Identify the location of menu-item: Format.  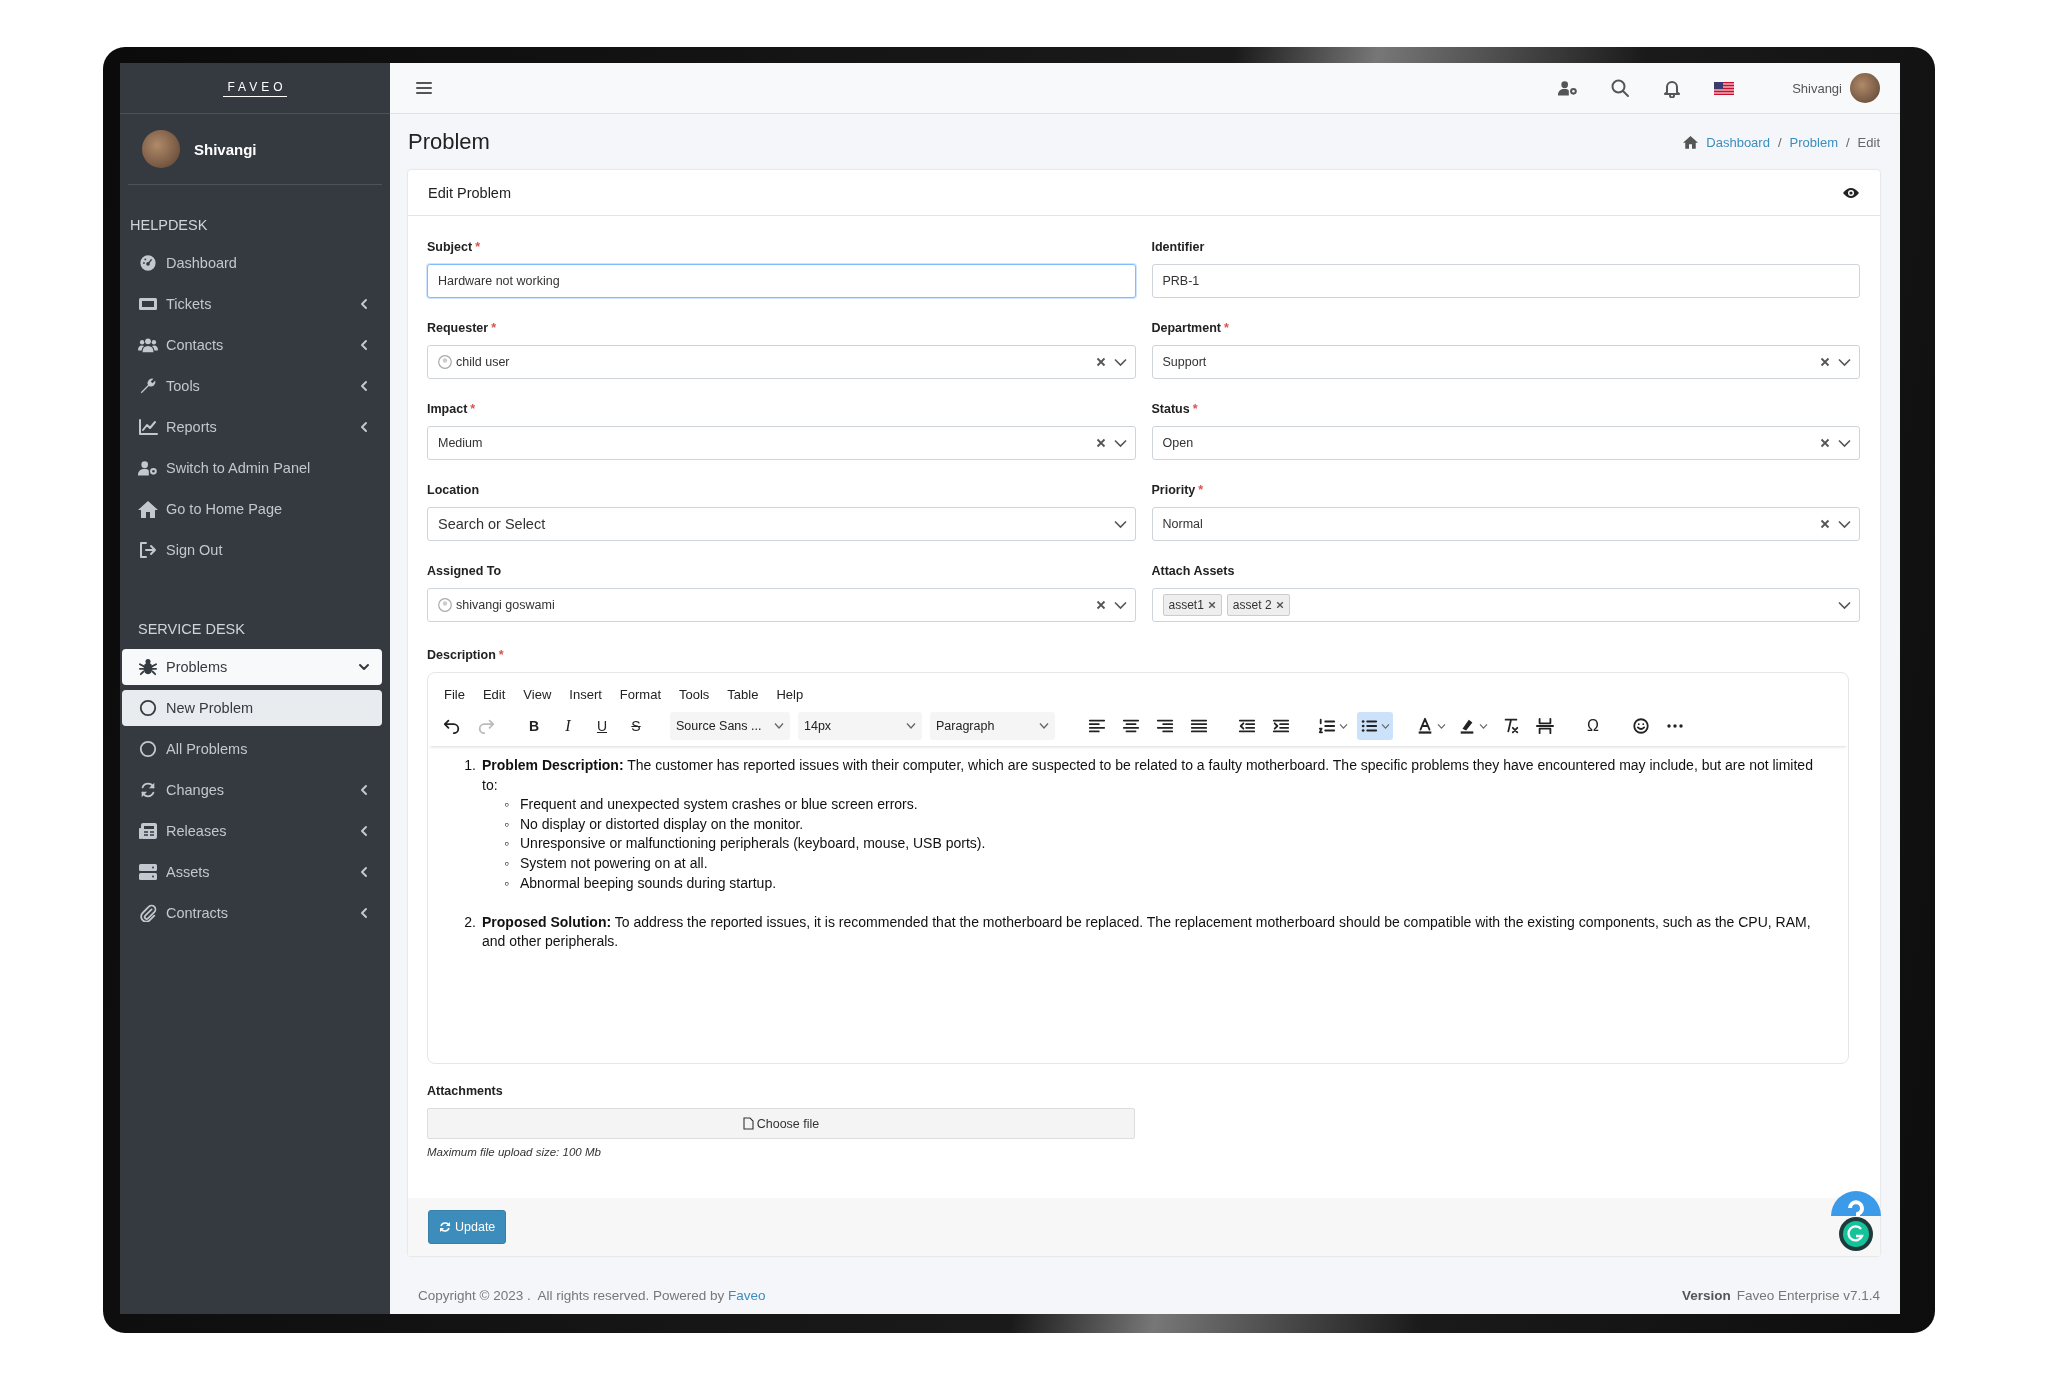
(640, 694).